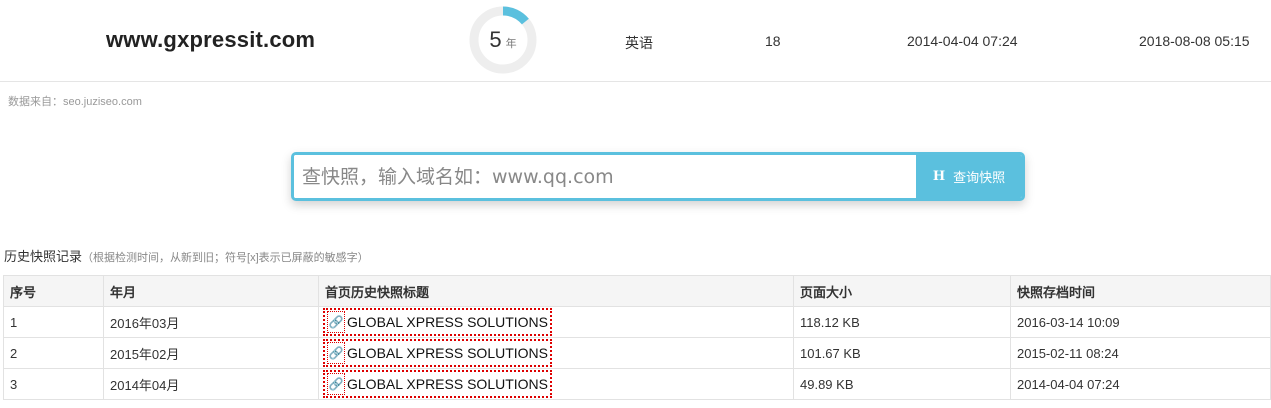 The height and width of the screenshot is (408, 1271). I want to click on site-language: 英语, so click(639, 43).